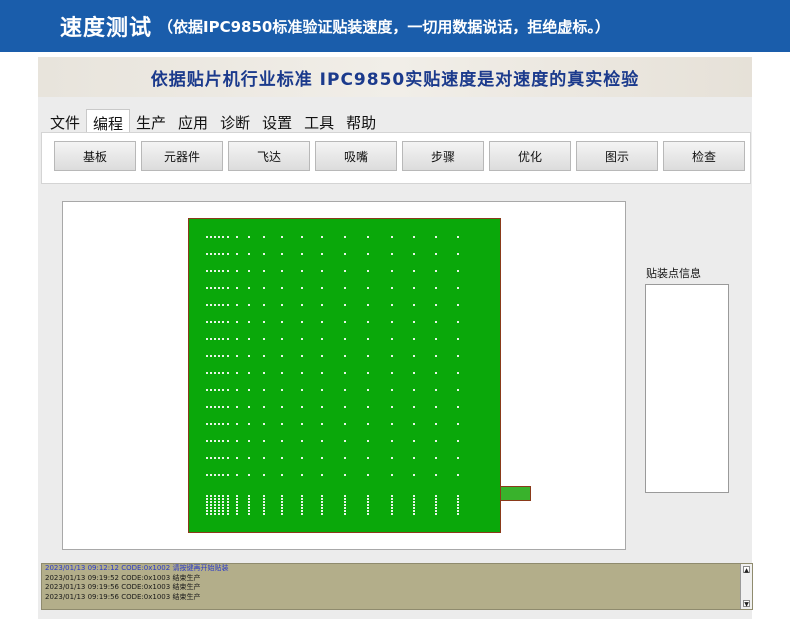 The width and height of the screenshot is (790, 634). What do you see at coordinates (746, 604) in the screenshot?
I see `scroll-down-icon: ▼` at bounding box center [746, 604].